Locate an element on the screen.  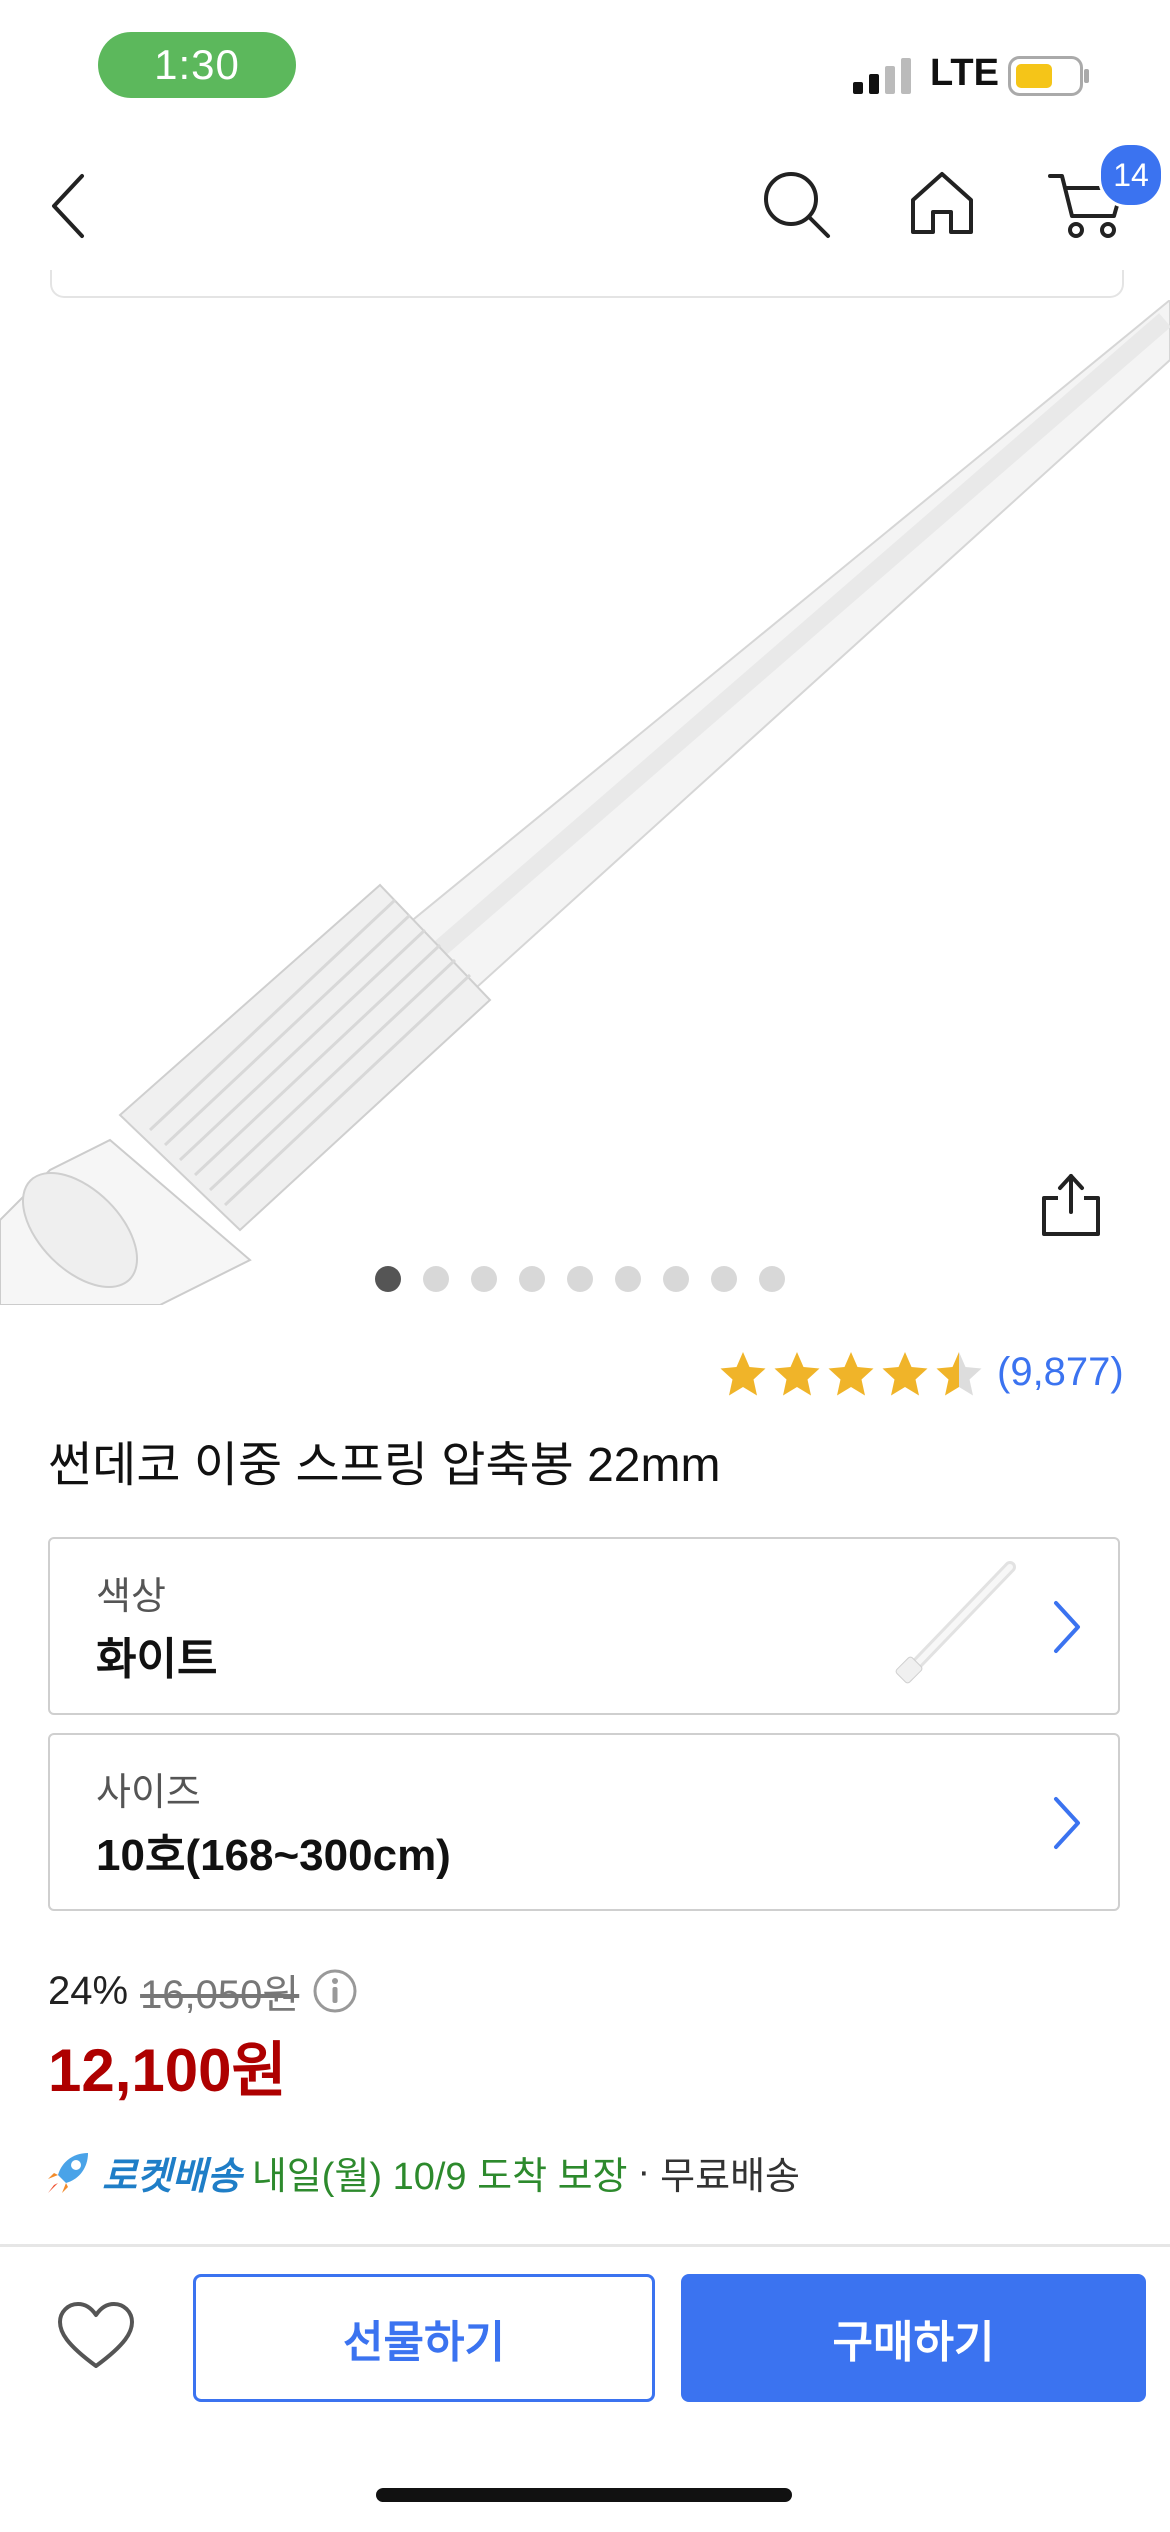
rocket-delivery-label: 로켓배송 is located at coordinates (172, 2177).